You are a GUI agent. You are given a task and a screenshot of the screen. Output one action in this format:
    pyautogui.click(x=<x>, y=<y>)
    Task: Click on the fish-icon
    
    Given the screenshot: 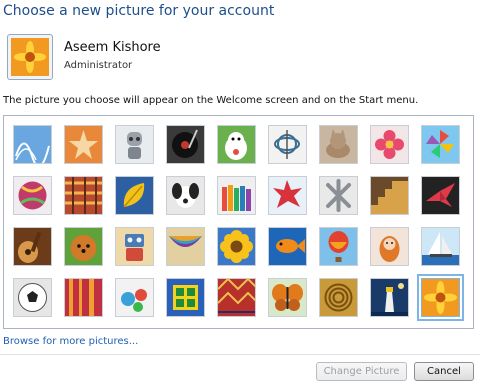 What is the action you would take?
    pyautogui.click(x=287, y=246)
    